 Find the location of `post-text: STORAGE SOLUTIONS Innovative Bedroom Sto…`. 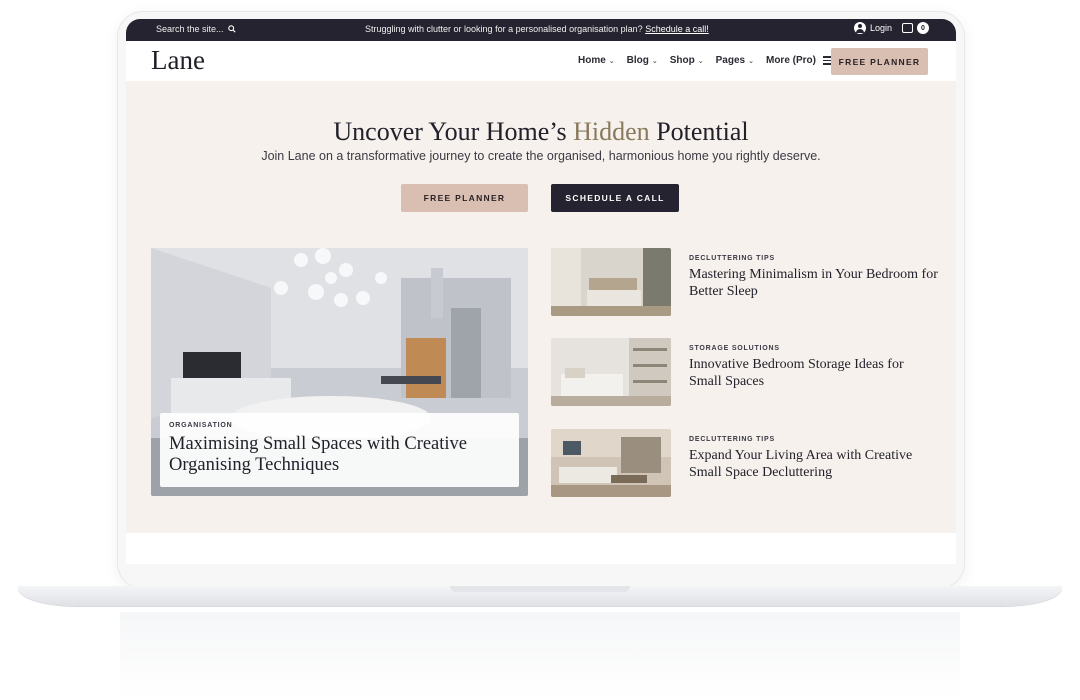

post-text: STORAGE SOLUTIONS Innovative Bedroom Sto… is located at coordinates (814, 367).